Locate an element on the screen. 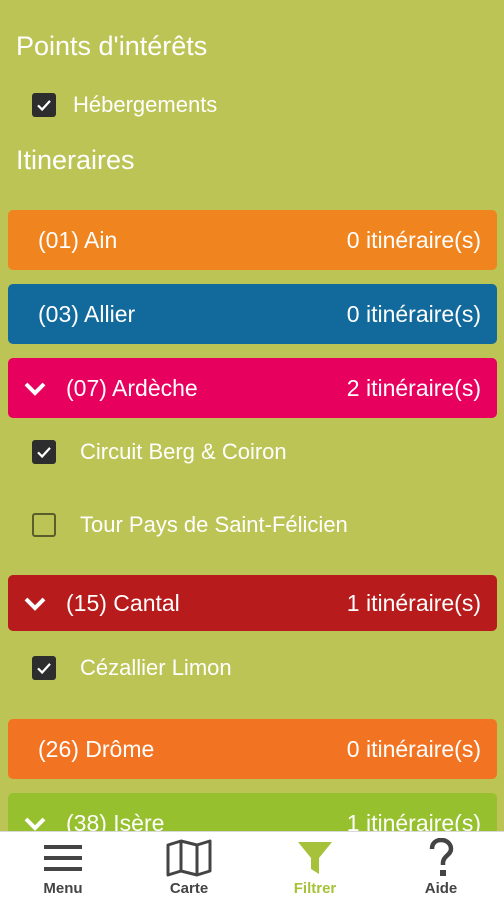  route-berg-coiron-label: Circuit Berg & Coiron is located at coordinates (183, 451).